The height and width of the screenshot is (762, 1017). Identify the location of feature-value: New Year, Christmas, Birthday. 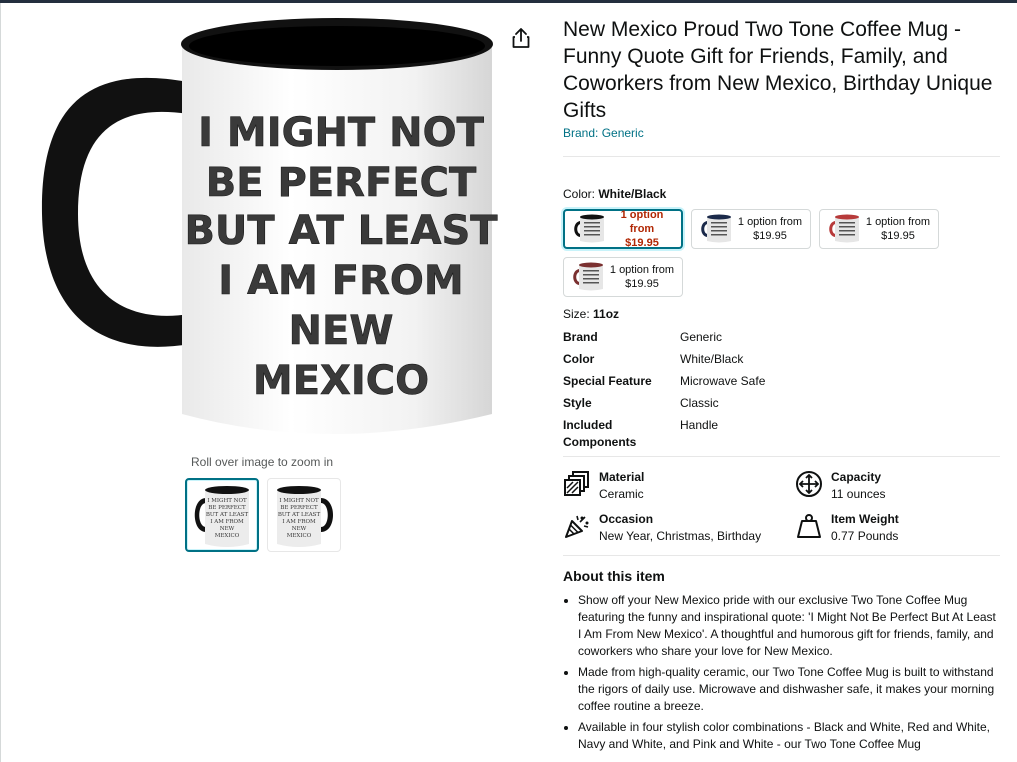
(680, 536).